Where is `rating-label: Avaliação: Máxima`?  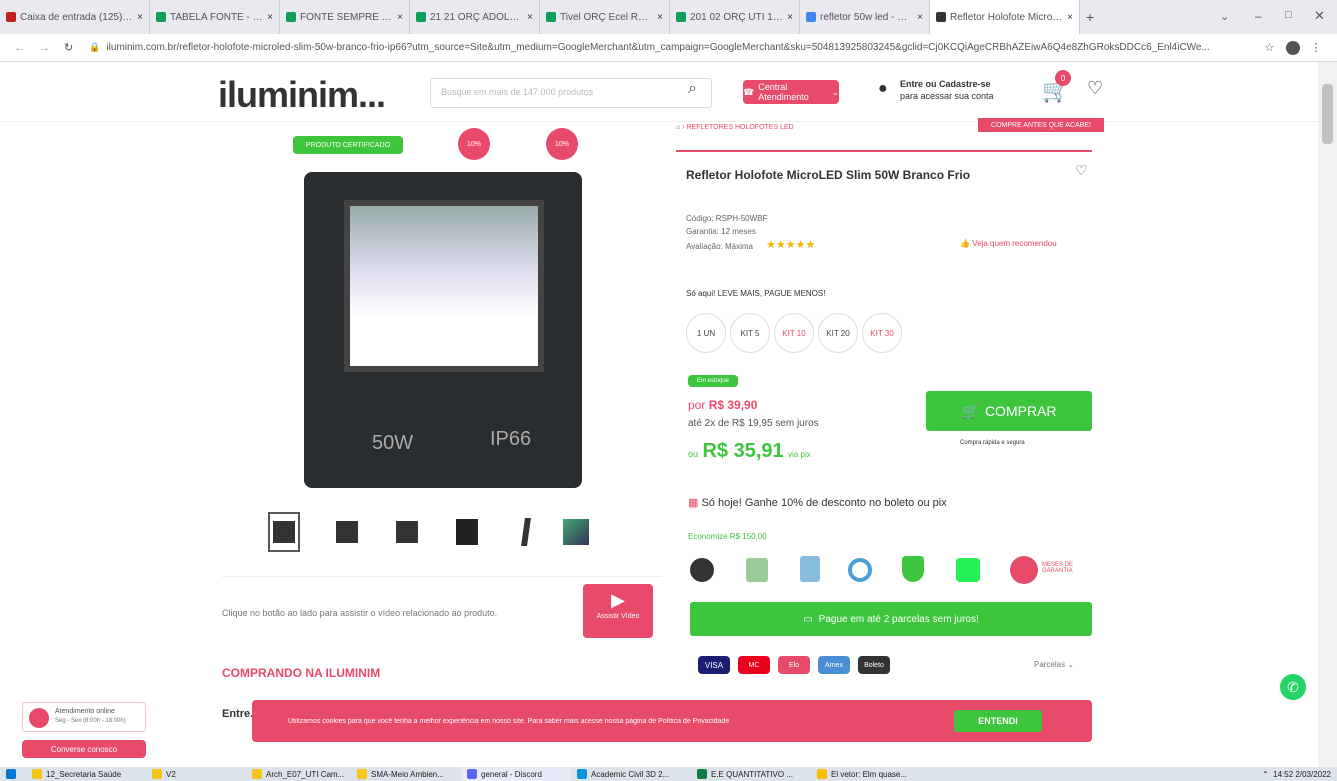 rating-label: Avaliação: Máxima is located at coordinates (719, 246).